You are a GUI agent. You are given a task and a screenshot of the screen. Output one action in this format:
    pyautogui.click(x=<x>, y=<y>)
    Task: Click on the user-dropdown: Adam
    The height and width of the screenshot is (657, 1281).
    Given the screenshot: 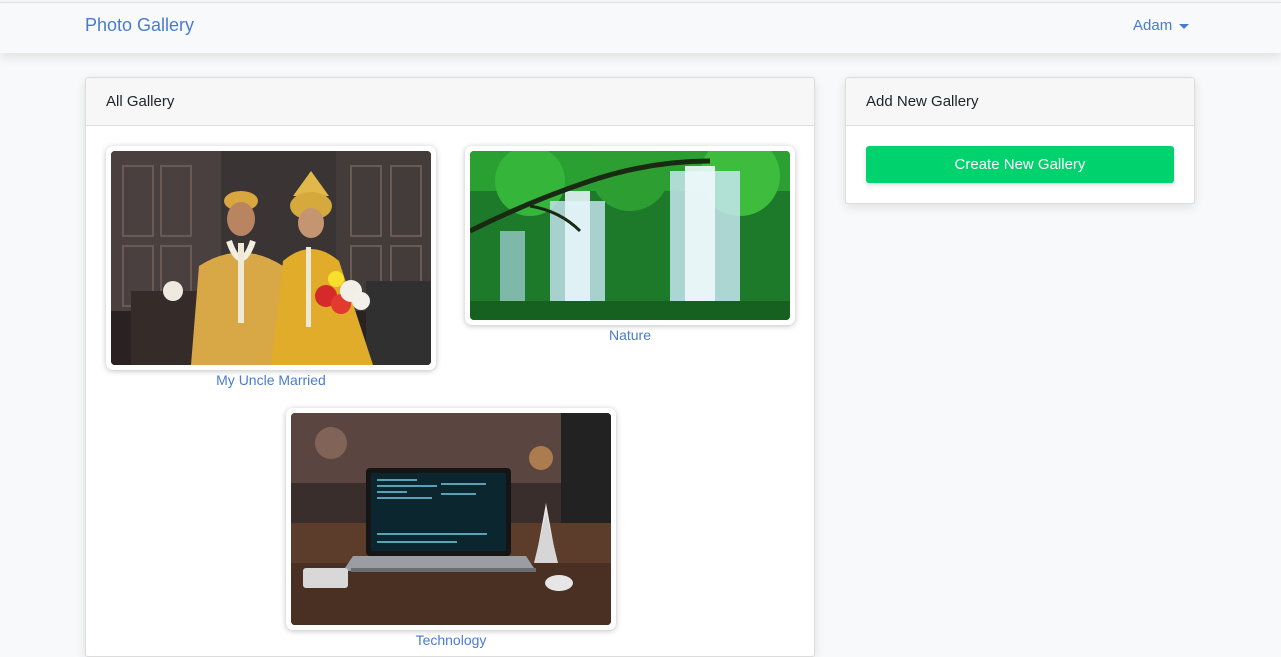 What is the action you would take?
    pyautogui.click(x=1161, y=25)
    